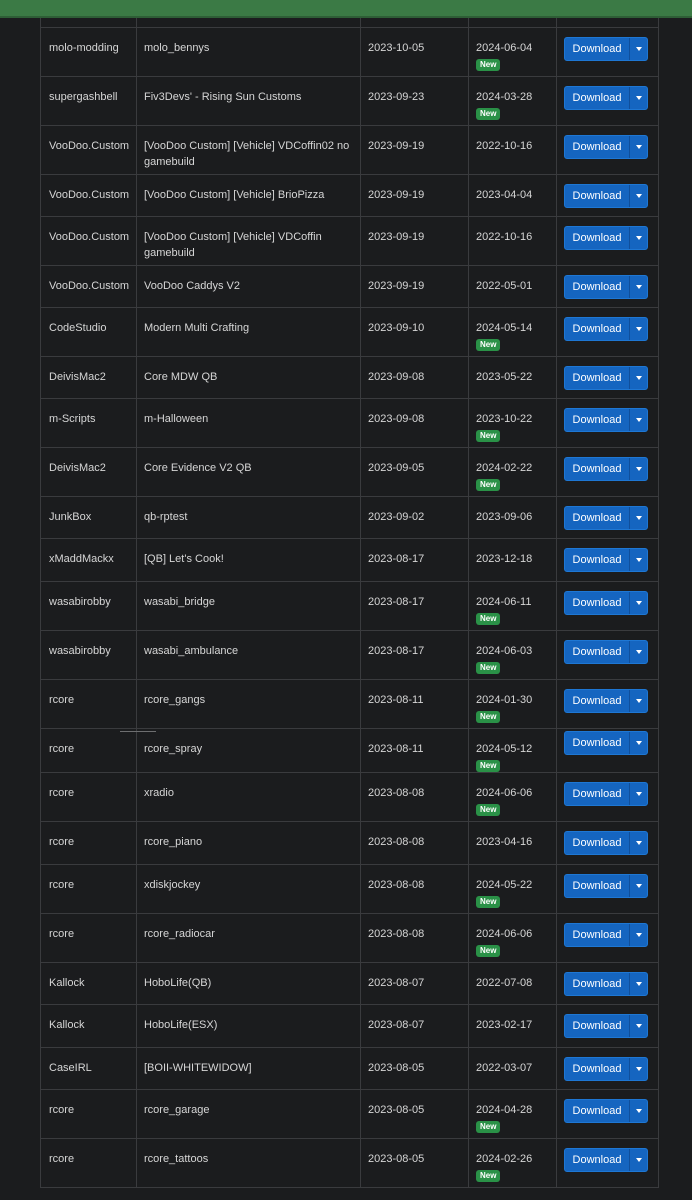 The height and width of the screenshot is (1200, 692). What do you see at coordinates (504, 517) in the screenshot?
I see `updated-date: 2023-09-06` at bounding box center [504, 517].